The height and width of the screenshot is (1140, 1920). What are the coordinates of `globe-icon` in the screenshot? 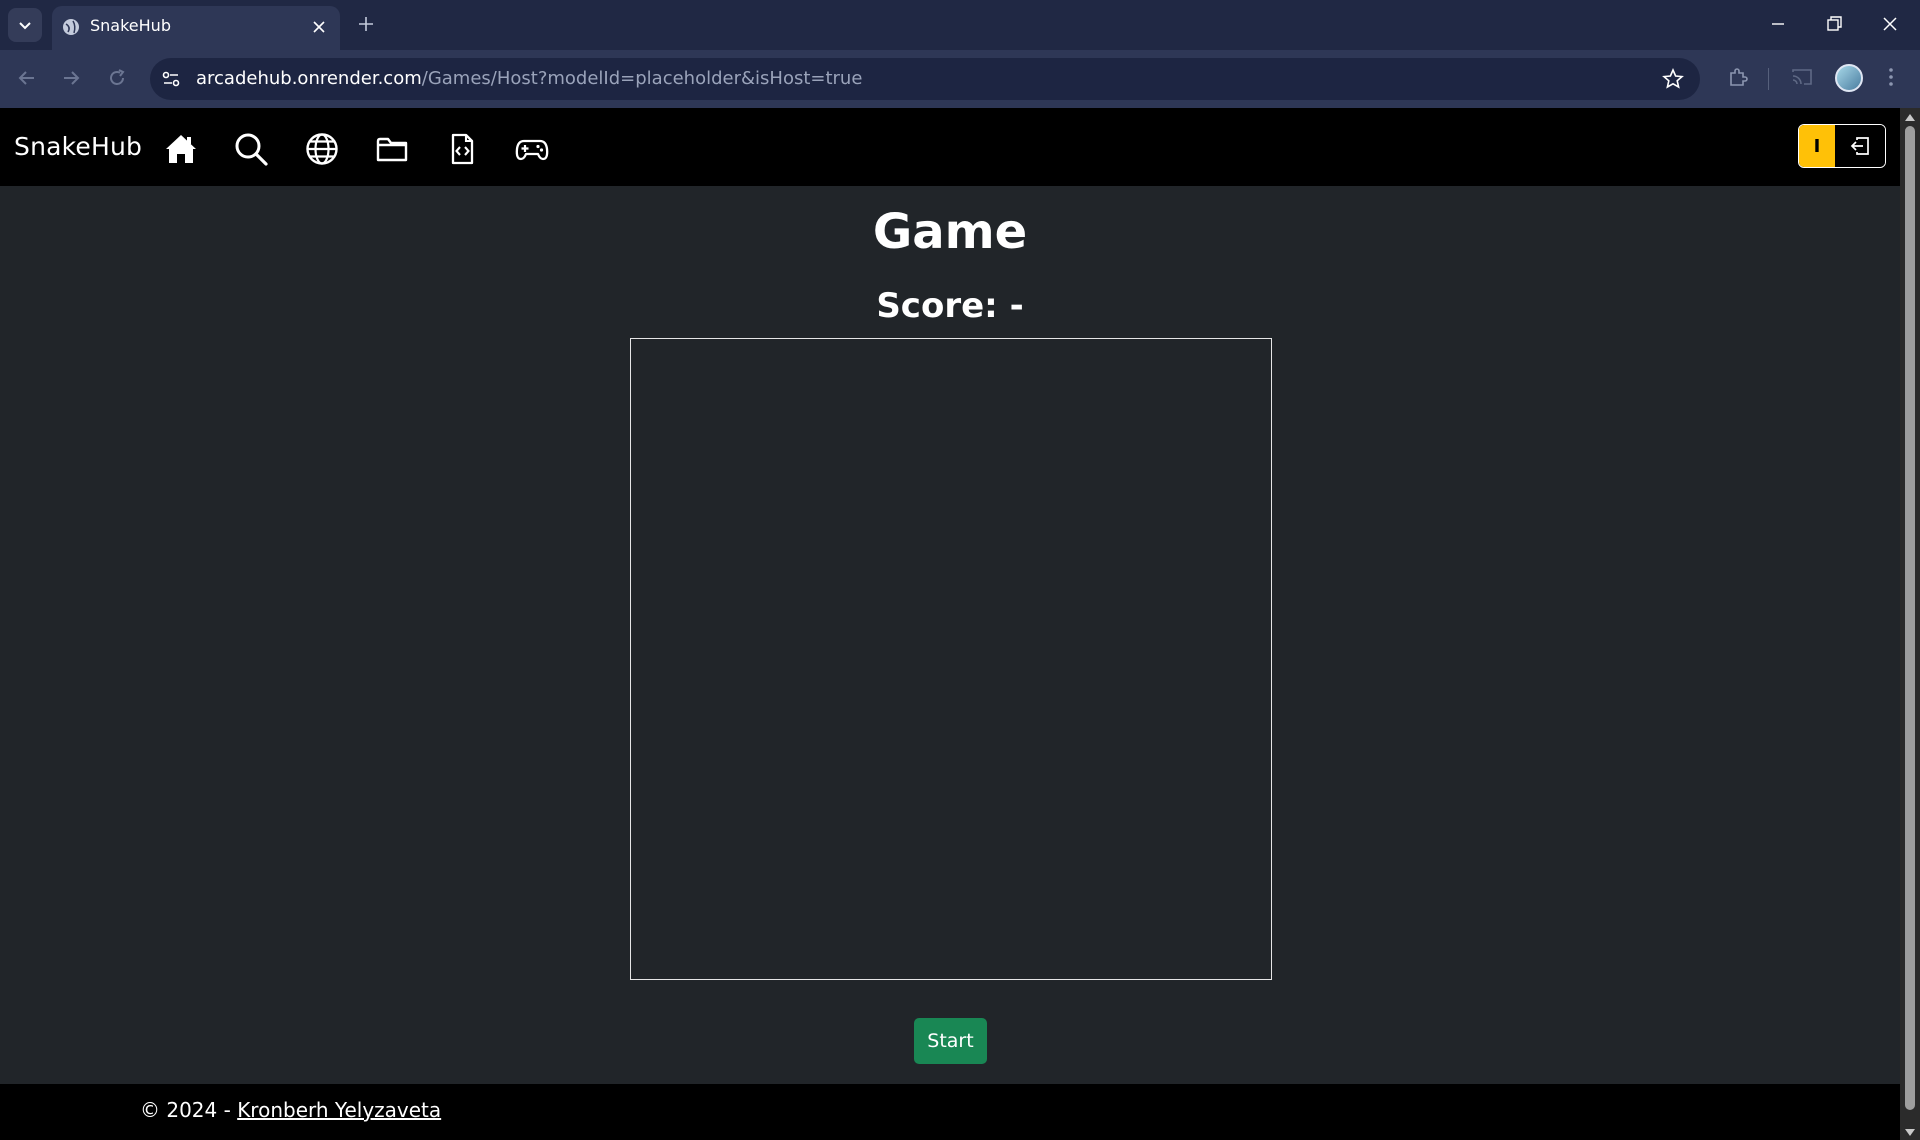 It's located at (322, 149).